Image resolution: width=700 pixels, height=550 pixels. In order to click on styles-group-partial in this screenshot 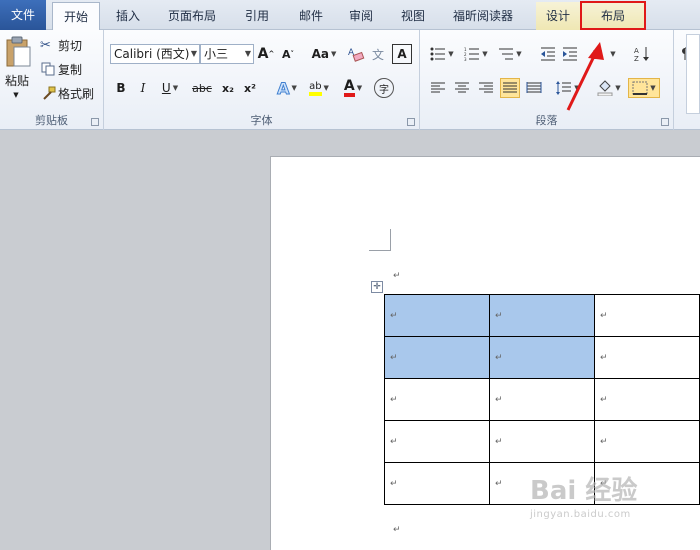, I will do `click(687, 80)`.